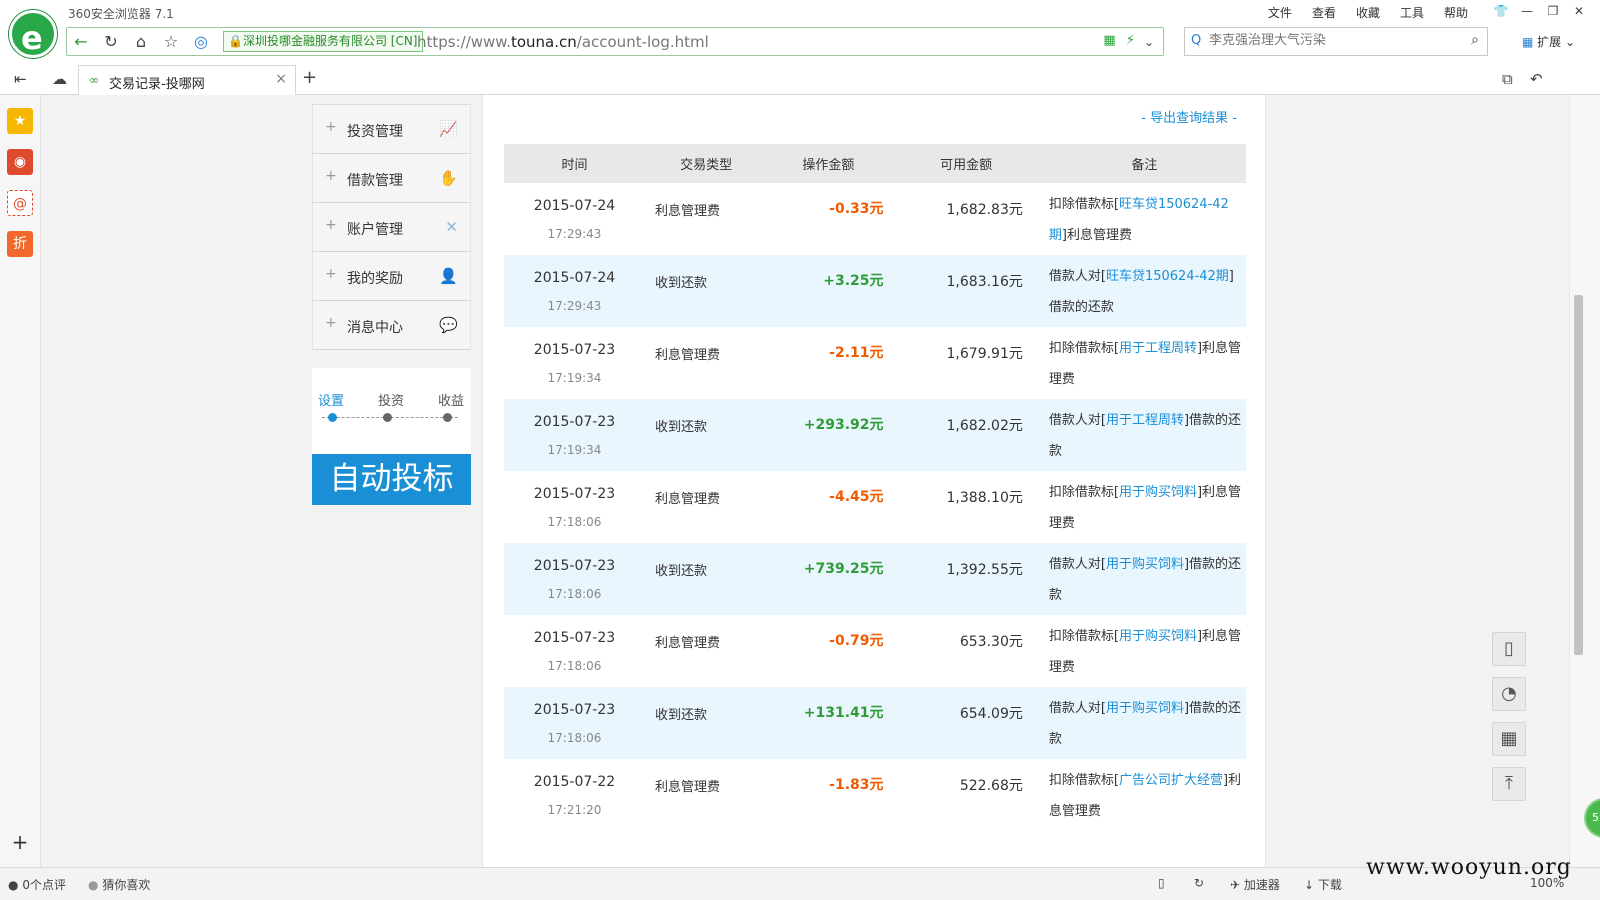 This screenshot has height=900, width=1600. What do you see at coordinates (1161, 883) in the screenshot?
I see `phone-icon: ▯` at bounding box center [1161, 883].